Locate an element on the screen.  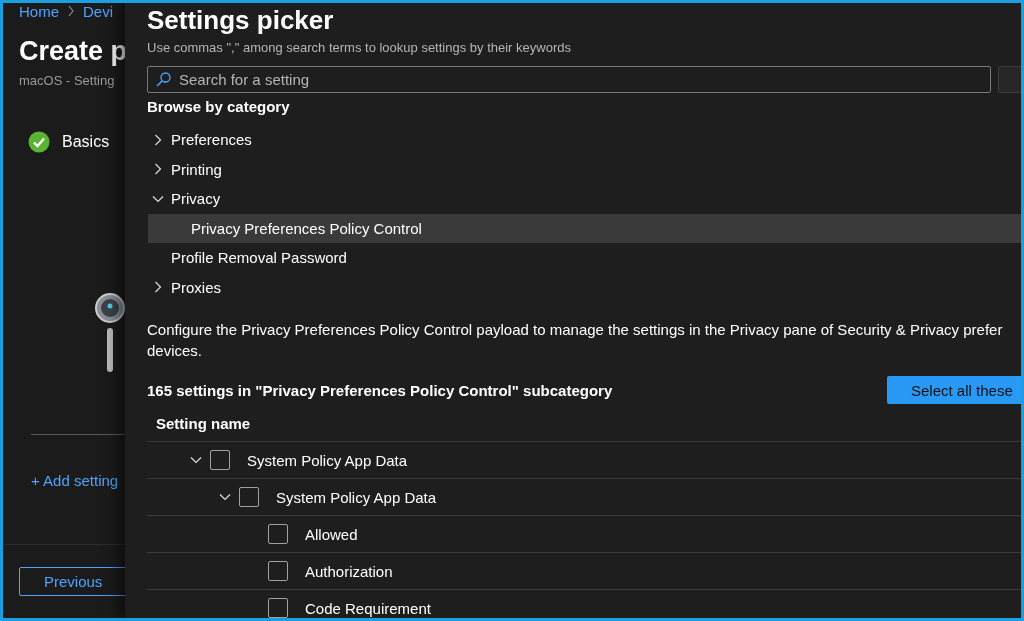
setting-name: Allowed is located at coordinates (331, 534).